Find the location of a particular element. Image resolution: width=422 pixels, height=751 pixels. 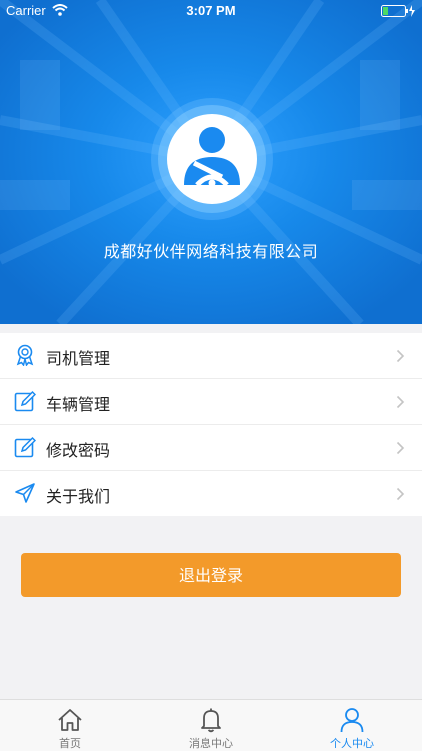

tab-label: 首页 is located at coordinates (70, 743).